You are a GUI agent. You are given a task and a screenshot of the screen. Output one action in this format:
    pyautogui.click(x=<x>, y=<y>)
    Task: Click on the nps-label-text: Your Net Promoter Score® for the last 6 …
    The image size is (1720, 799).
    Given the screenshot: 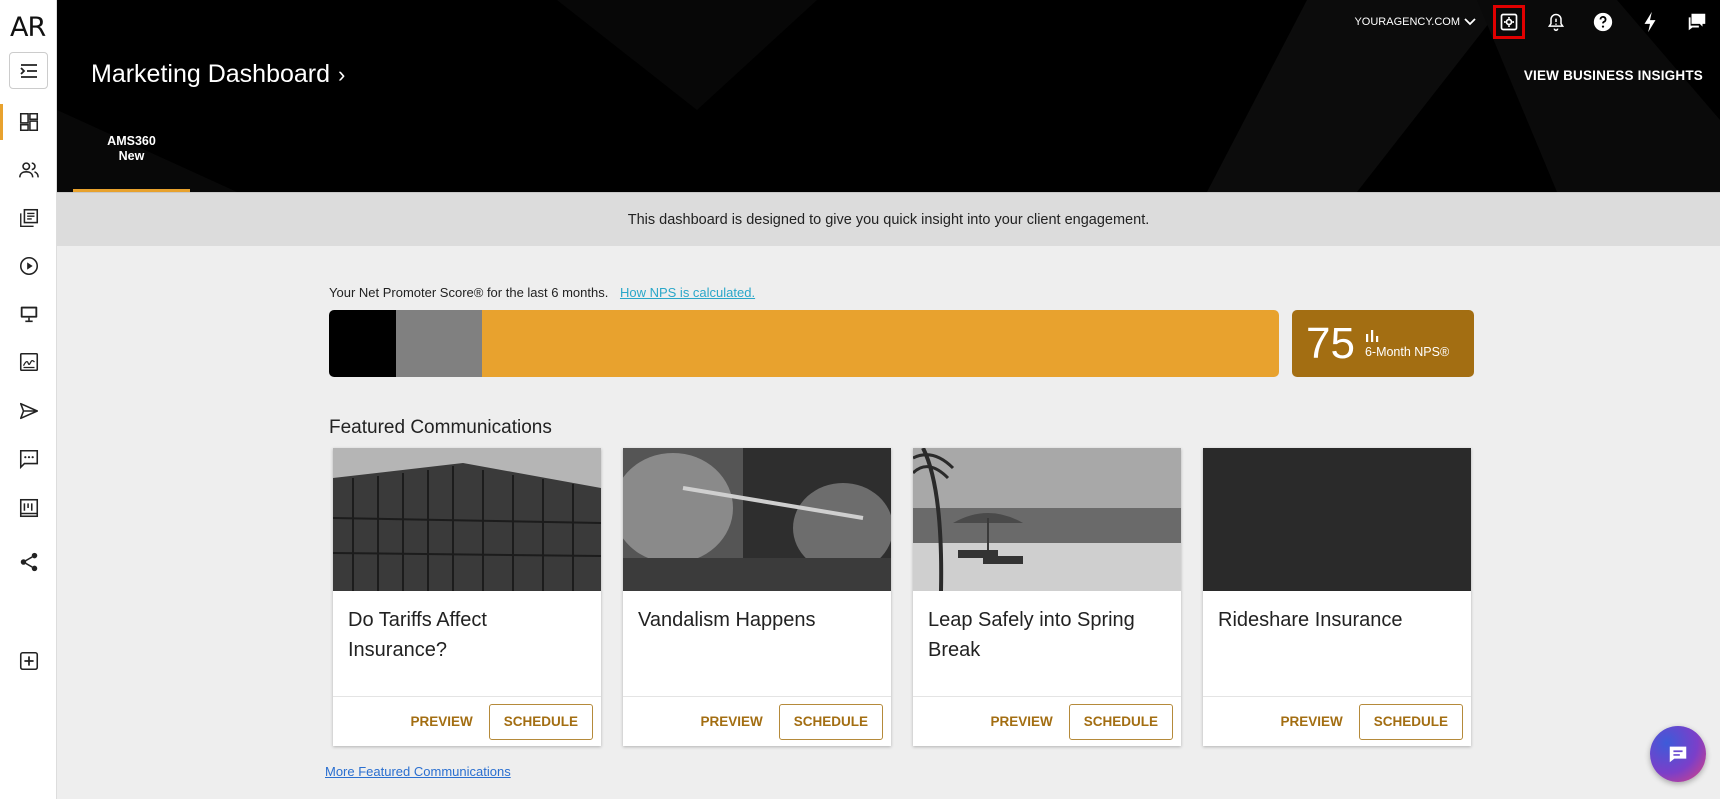 What is the action you would take?
    pyautogui.click(x=469, y=292)
    